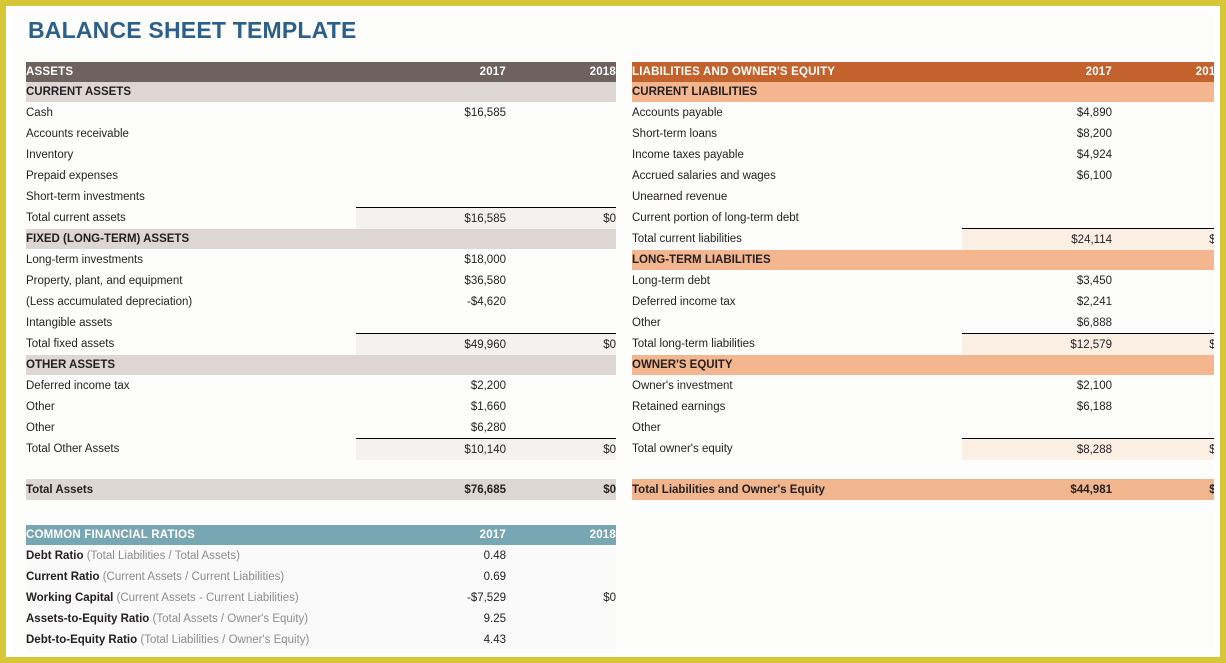  Describe the element at coordinates (1094, 154) in the screenshot. I see `row-value-2017: $4,924` at that location.